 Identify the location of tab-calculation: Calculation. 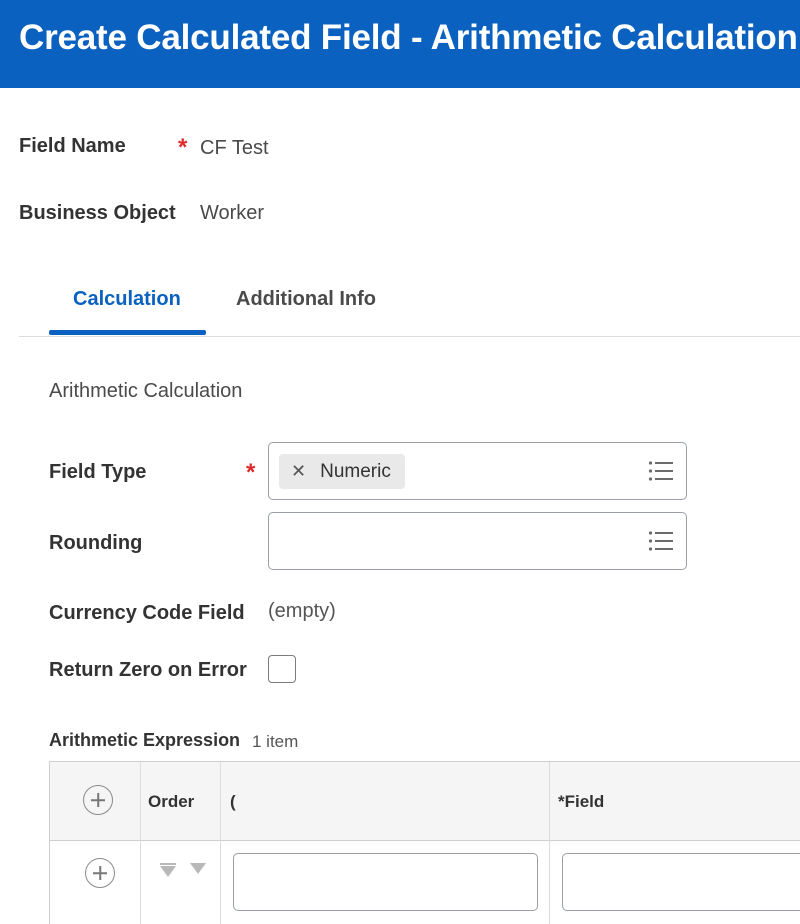
(127, 299).